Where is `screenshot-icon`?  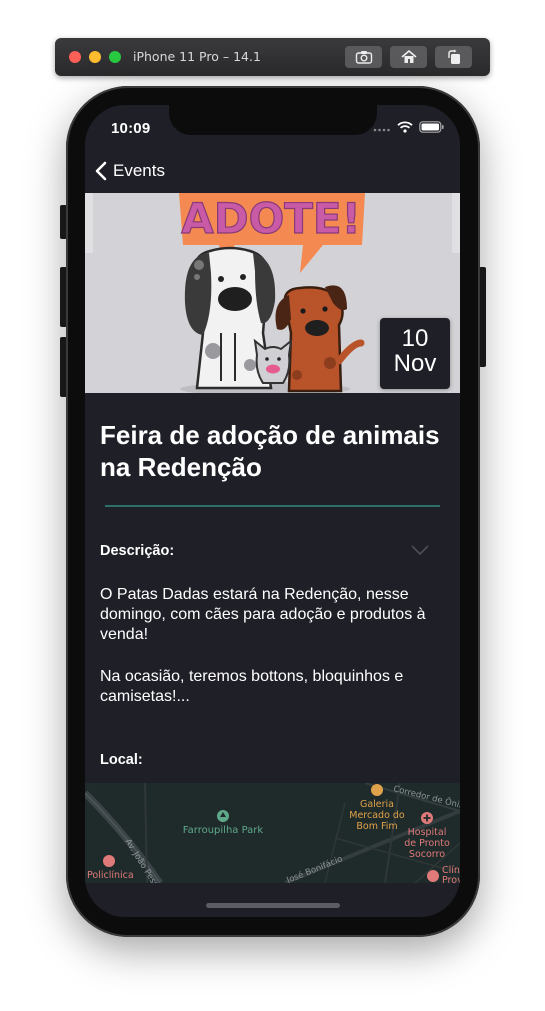
screenshot-icon is located at coordinates (363, 57).